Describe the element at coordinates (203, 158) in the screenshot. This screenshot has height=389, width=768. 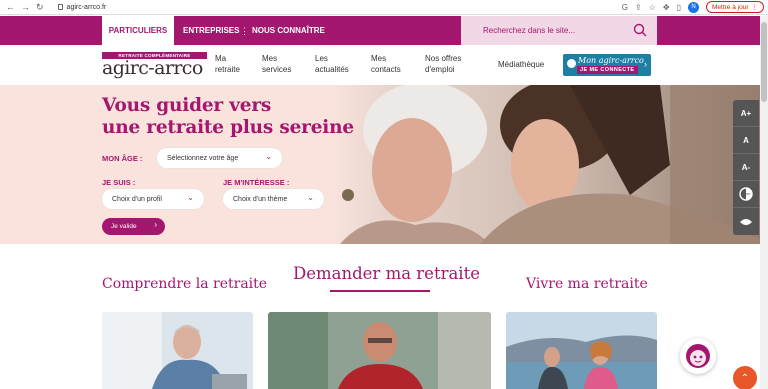
I see `age-select-value: Sélectionnez votre âge` at that location.